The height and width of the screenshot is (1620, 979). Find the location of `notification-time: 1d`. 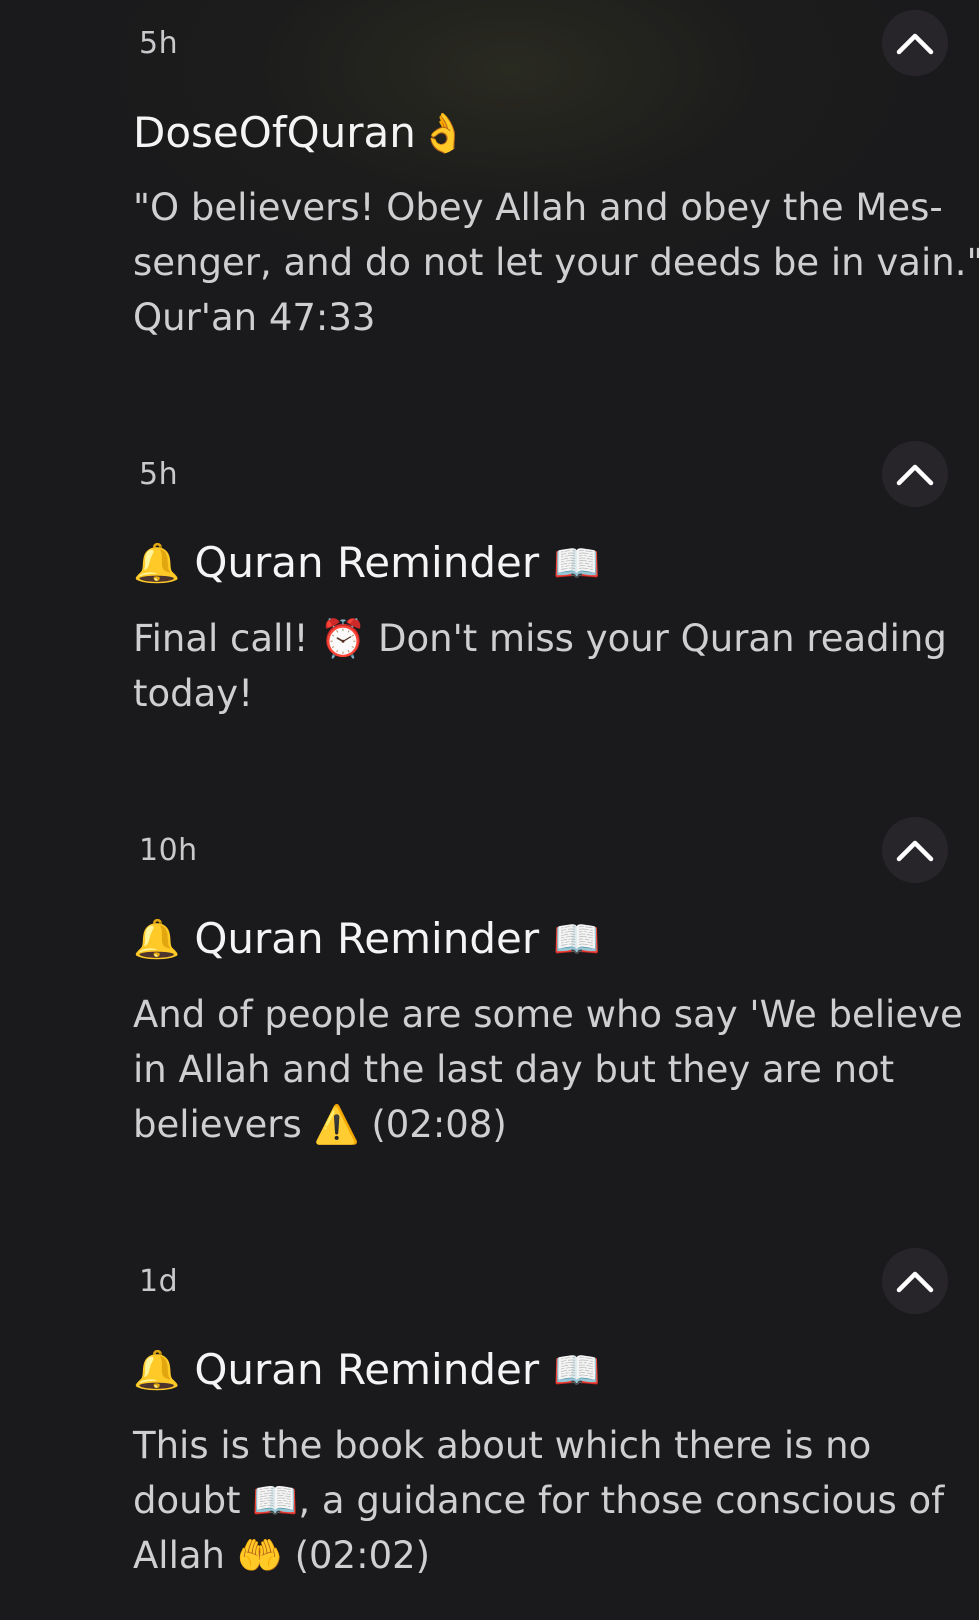

notification-time: 1d is located at coordinates (159, 1281).